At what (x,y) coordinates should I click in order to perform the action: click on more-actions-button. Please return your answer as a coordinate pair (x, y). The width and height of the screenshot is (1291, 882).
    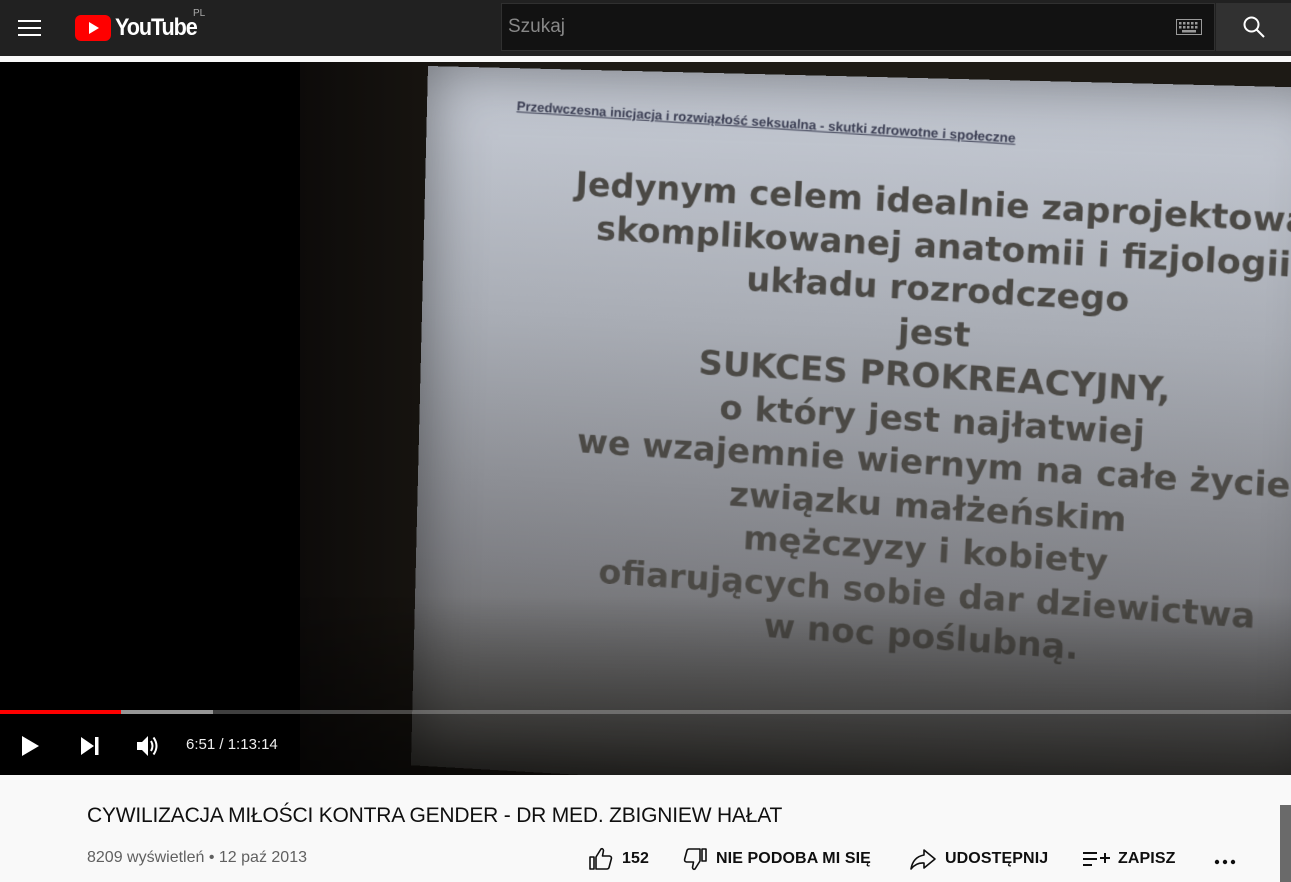
    Looking at the image, I should click on (1225, 859).